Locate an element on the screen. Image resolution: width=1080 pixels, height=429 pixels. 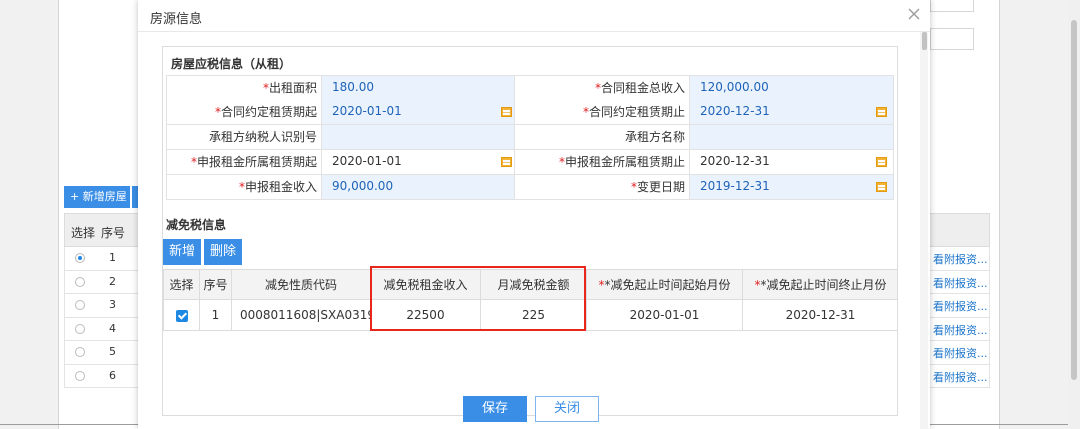
dialog-title: 房源信息 is located at coordinates (176, 19).